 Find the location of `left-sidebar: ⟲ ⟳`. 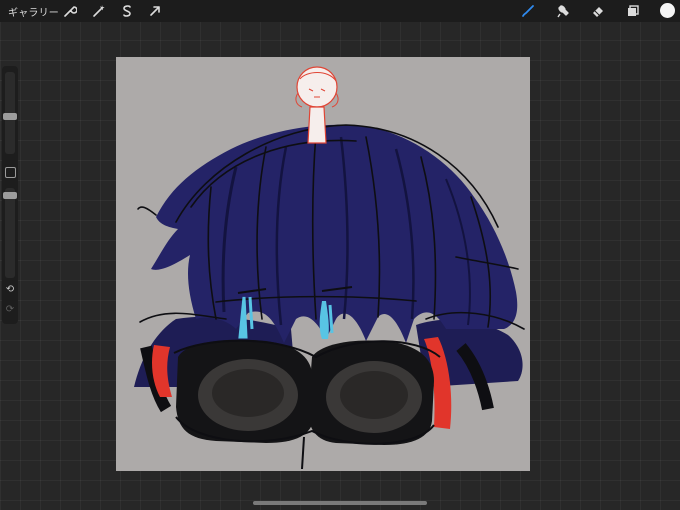

left-sidebar: ⟲ ⟳ is located at coordinates (10, 195).